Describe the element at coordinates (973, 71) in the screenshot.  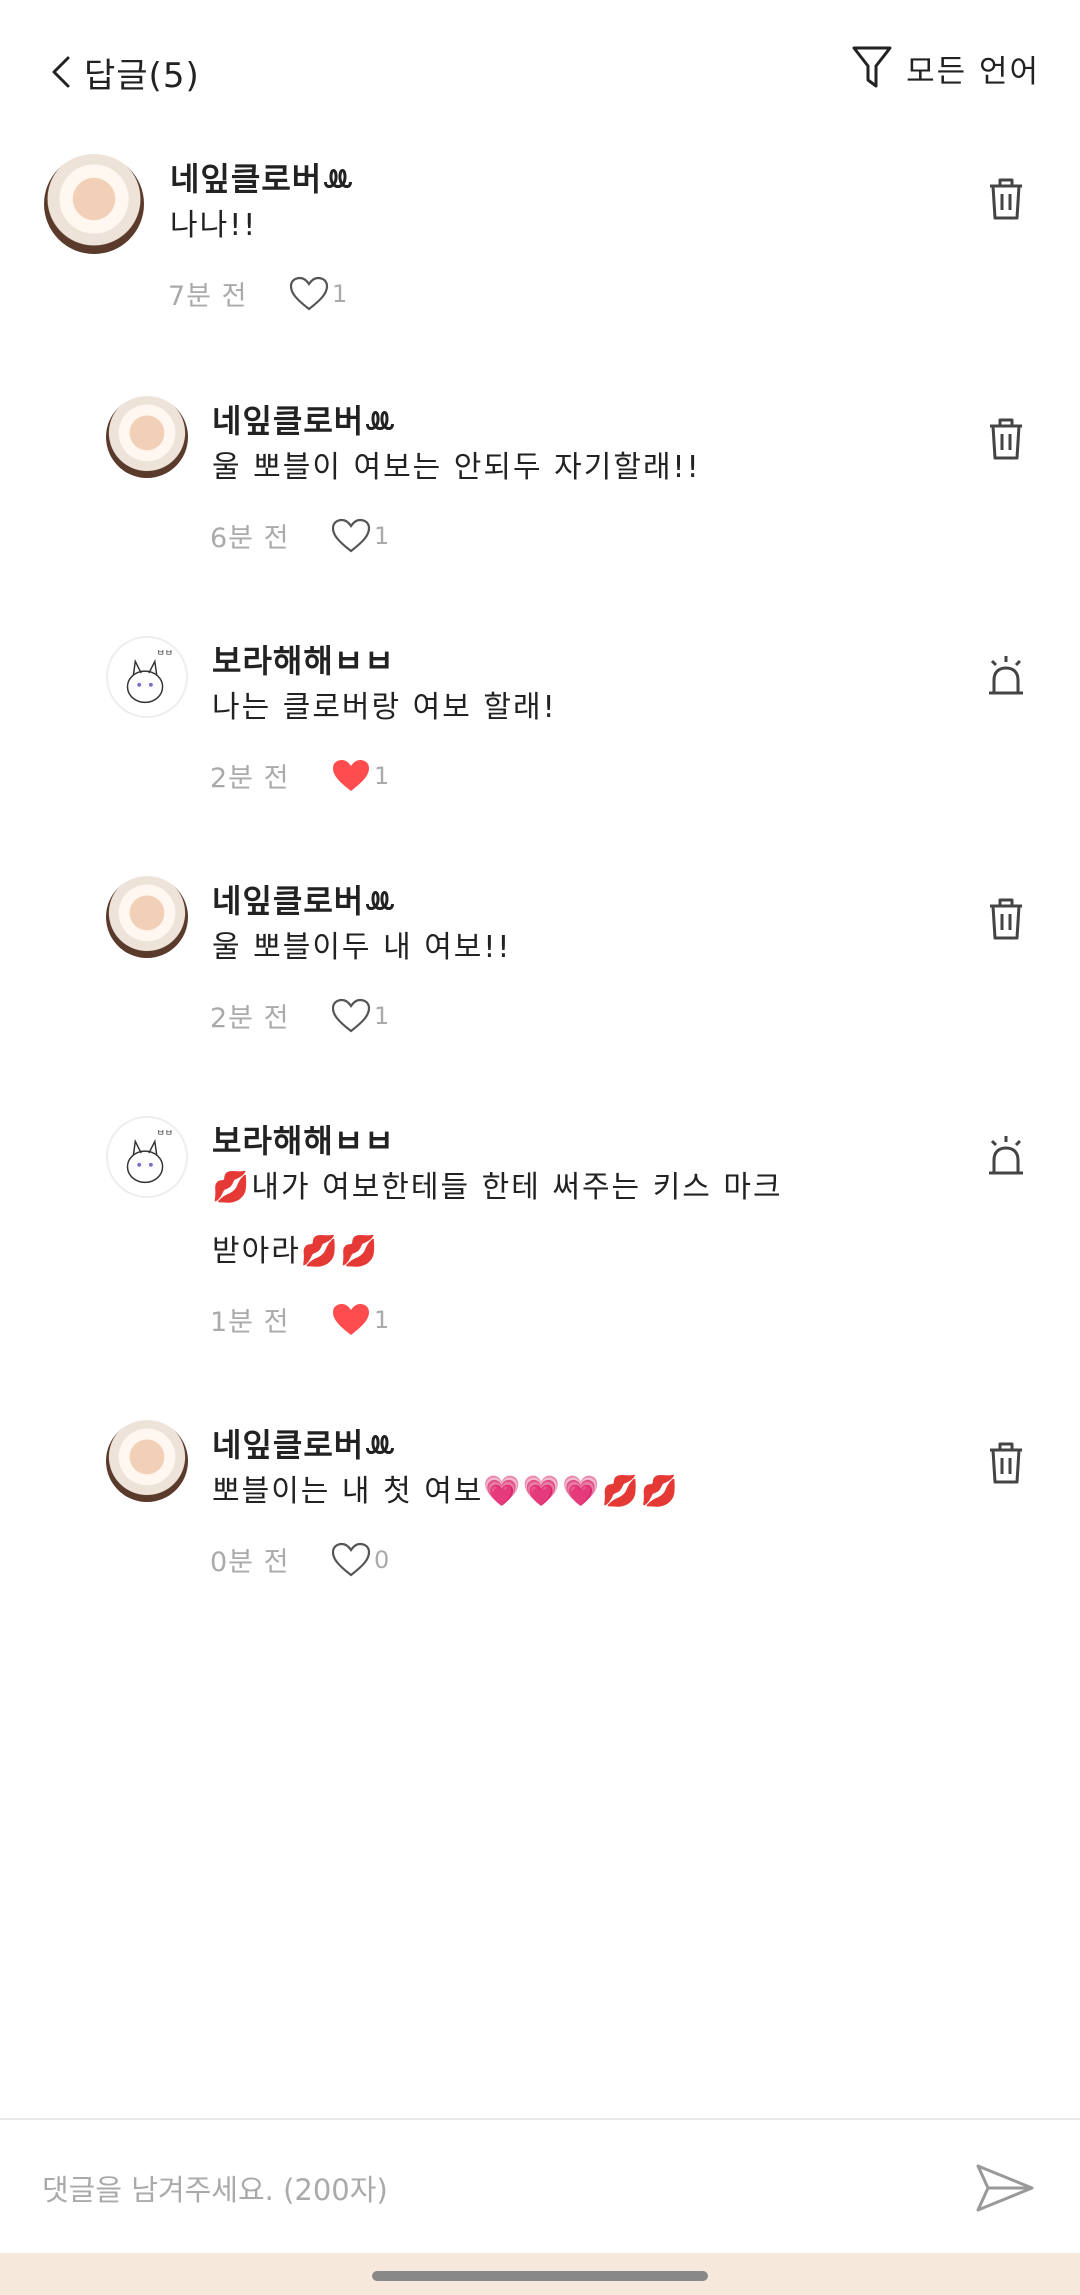
I see `filter-label: 모든 언어` at that location.